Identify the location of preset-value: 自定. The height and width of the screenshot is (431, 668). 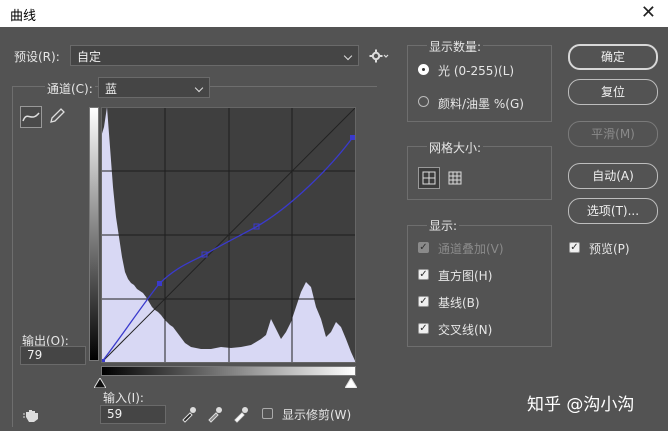
(89, 57).